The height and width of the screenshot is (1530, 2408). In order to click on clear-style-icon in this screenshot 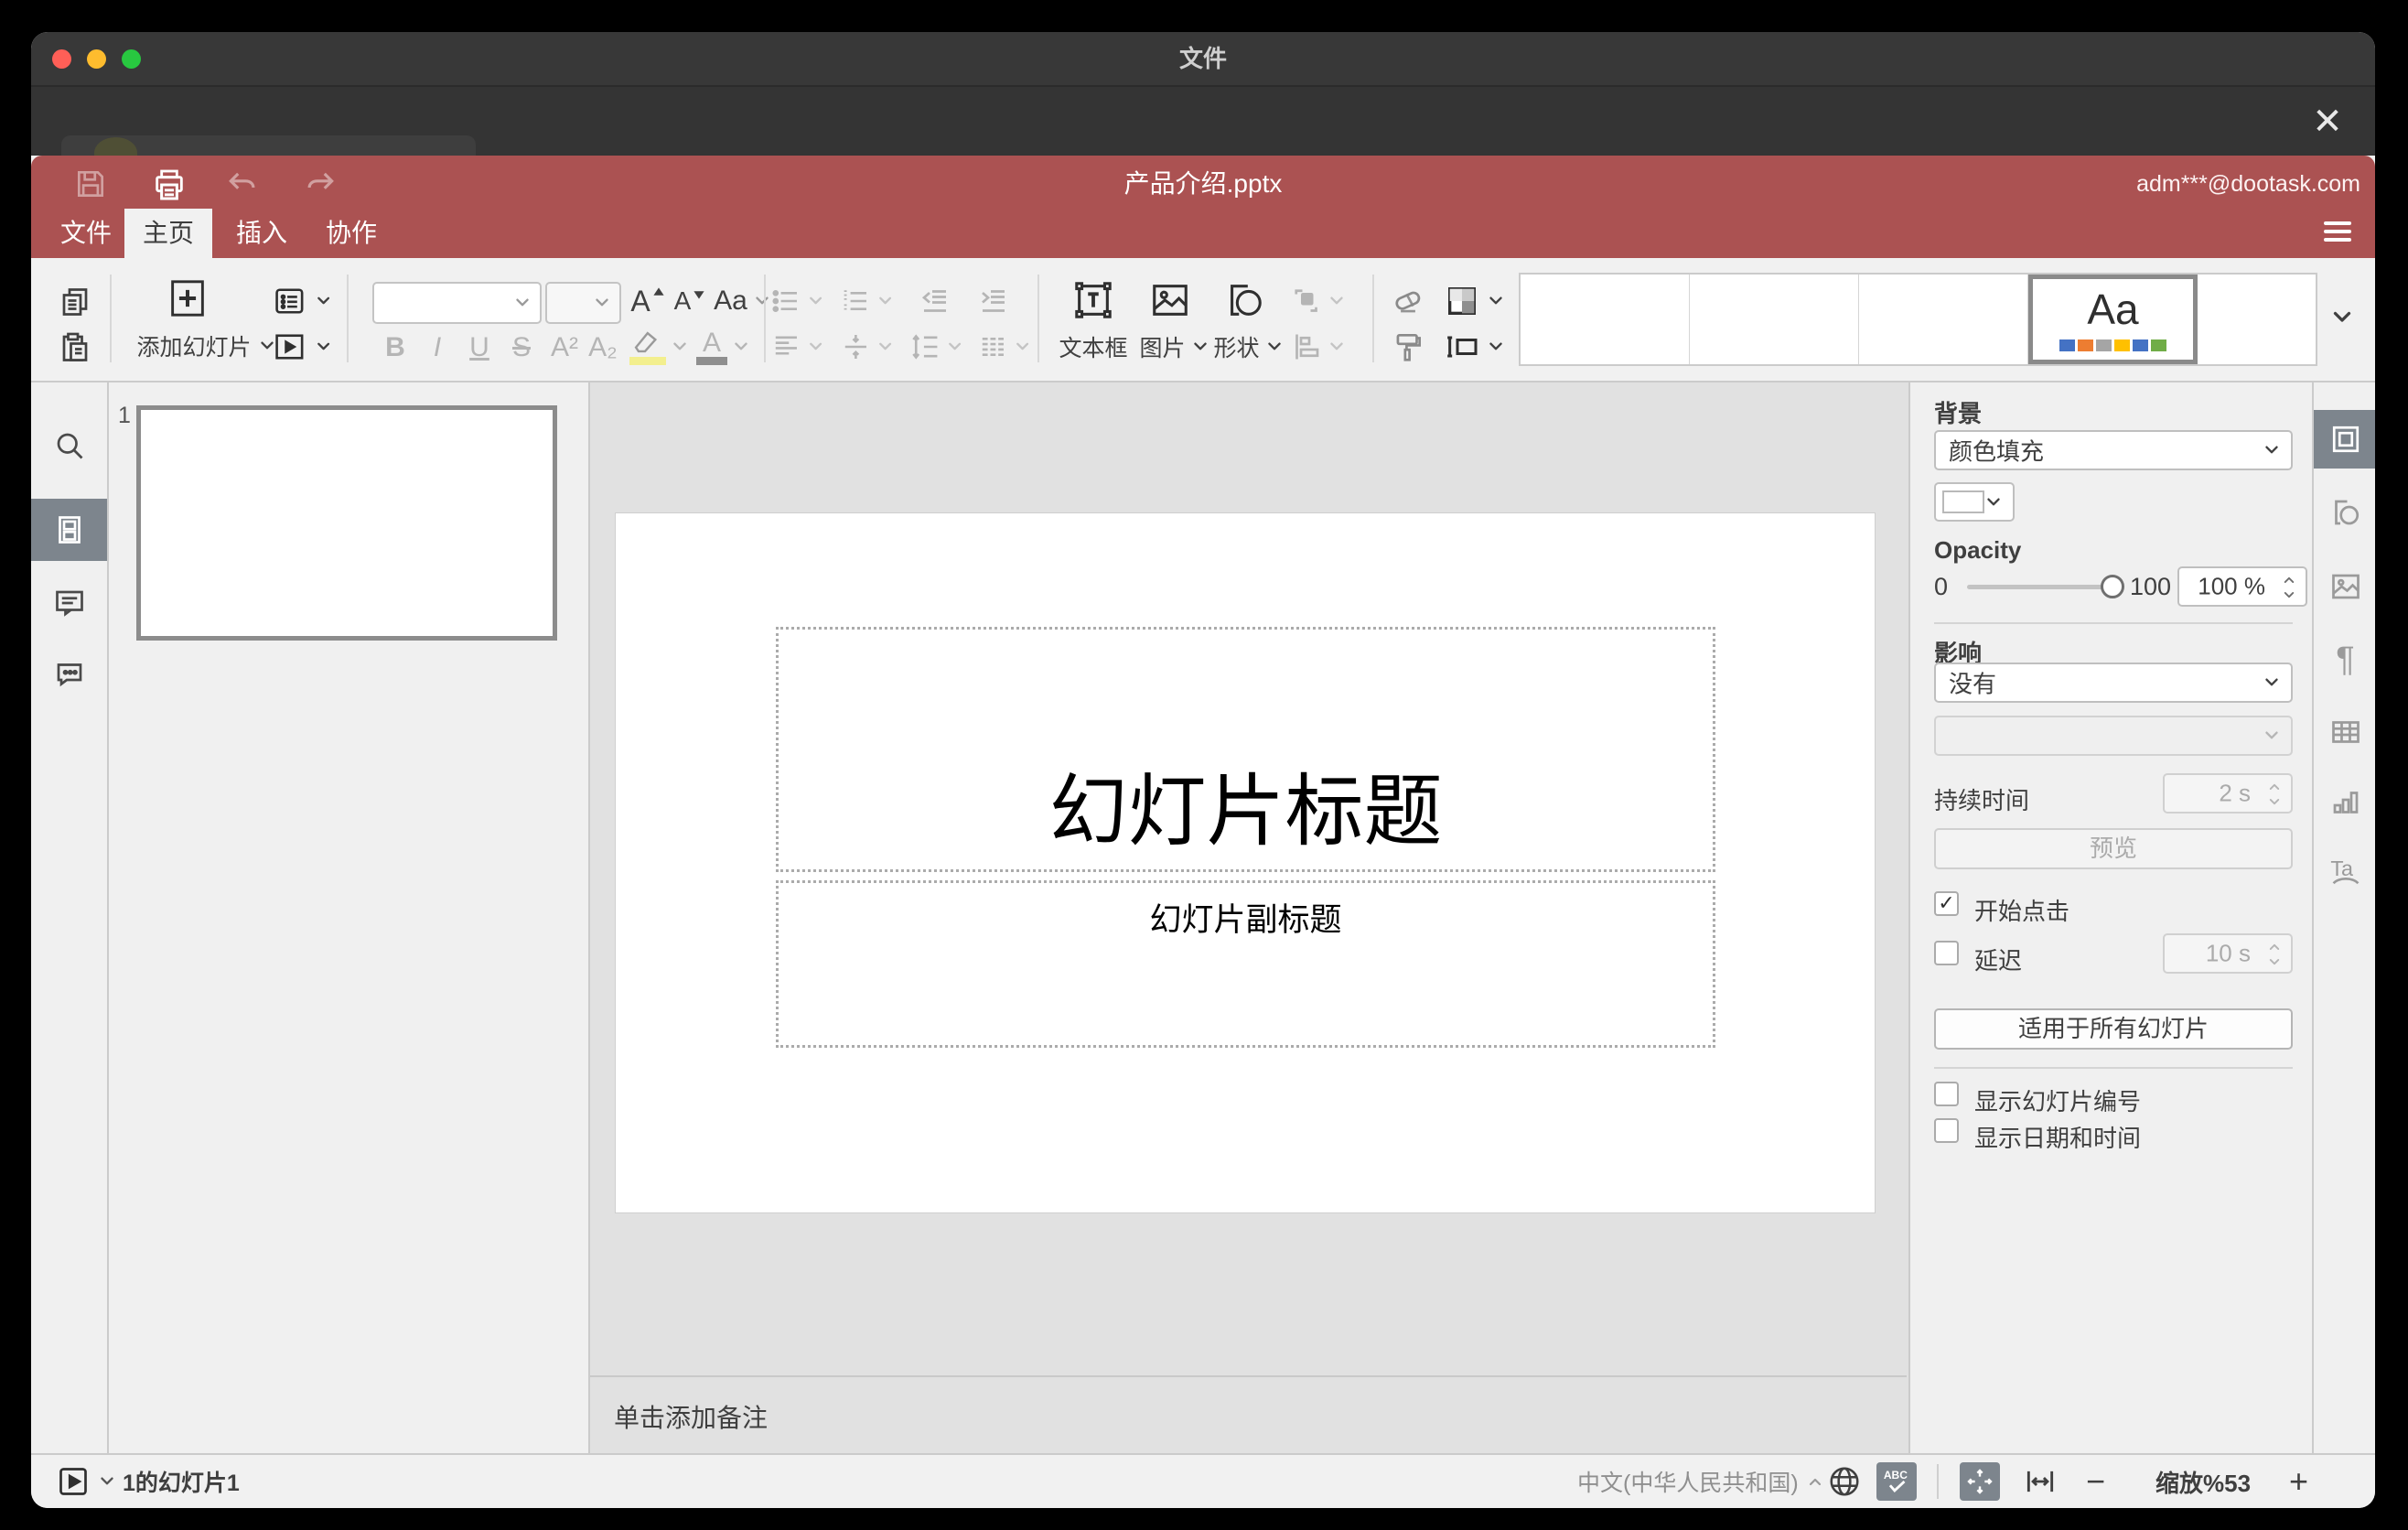, I will do `click(1408, 301)`.